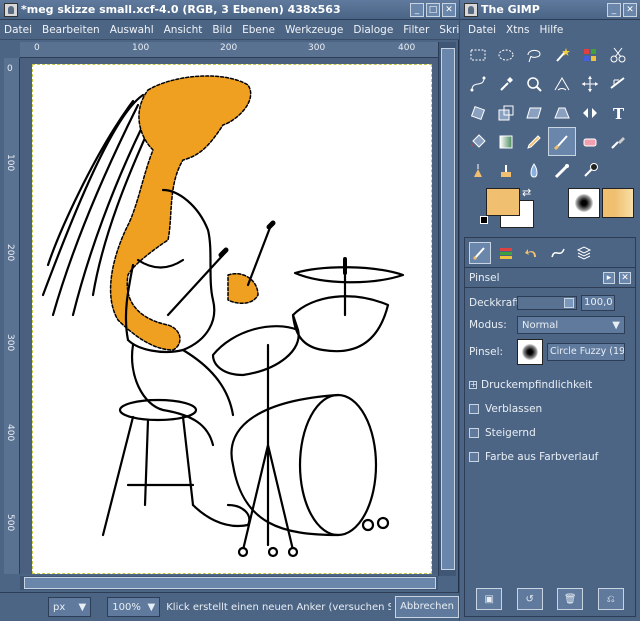  Describe the element at coordinates (550, 385) in the screenshot. I see `pressure-row: + Druckempfindlichkeit` at that location.